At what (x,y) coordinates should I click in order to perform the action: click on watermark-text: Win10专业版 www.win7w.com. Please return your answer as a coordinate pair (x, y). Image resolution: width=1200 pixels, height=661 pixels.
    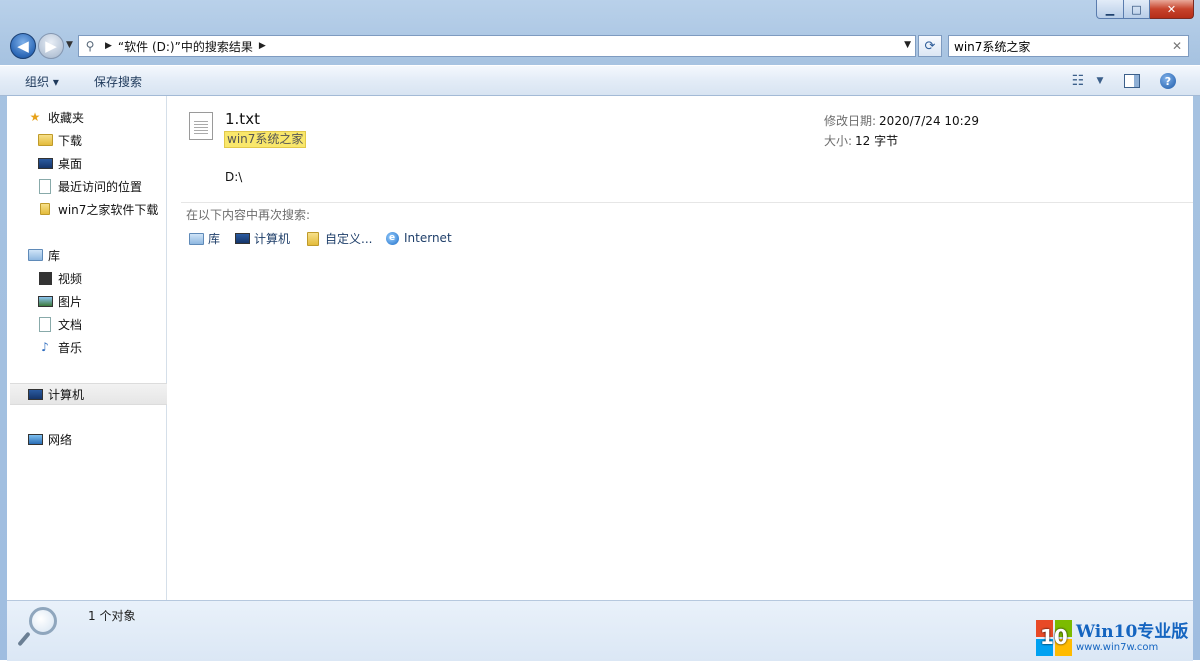
    Looking at the image, I should click on (1132, 638).